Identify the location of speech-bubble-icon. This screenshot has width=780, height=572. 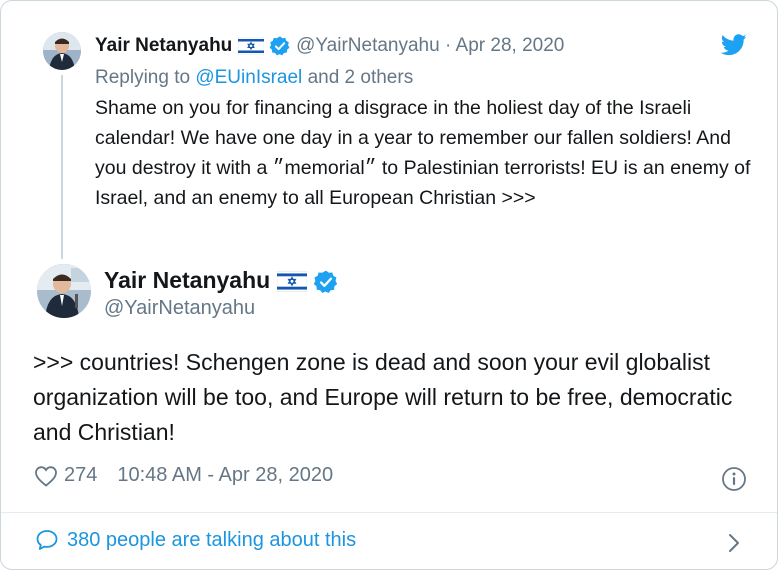
(47, 540).